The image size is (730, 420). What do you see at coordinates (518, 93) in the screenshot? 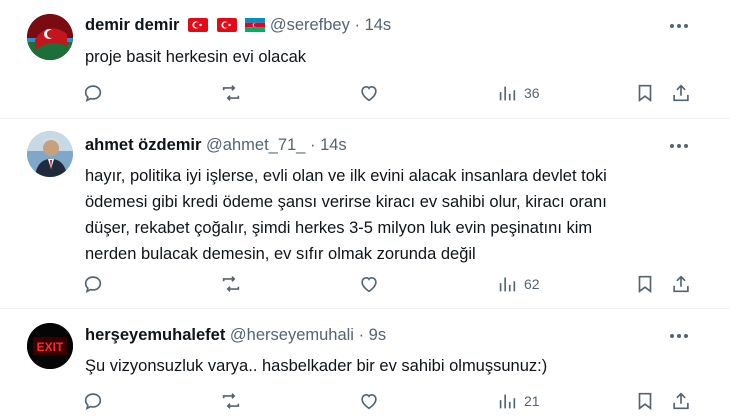
I see `views-icon: 36` at bounding box center [518, 93].